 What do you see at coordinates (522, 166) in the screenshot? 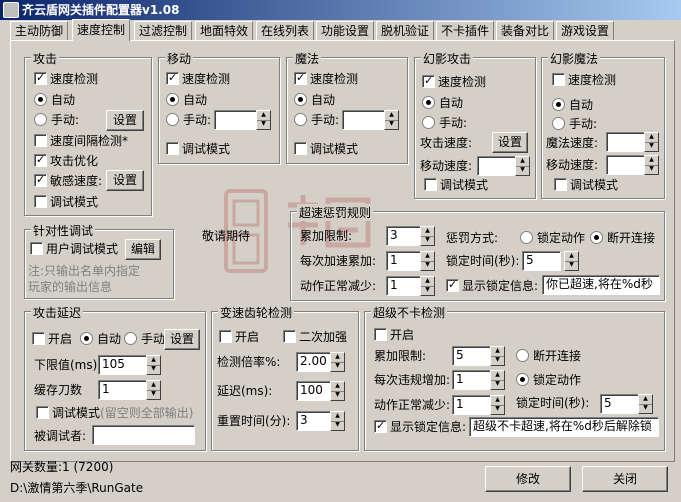
I see `phantom-attack-move-speed-spinner: ▲ ▼` at bounding box center [522, 166].